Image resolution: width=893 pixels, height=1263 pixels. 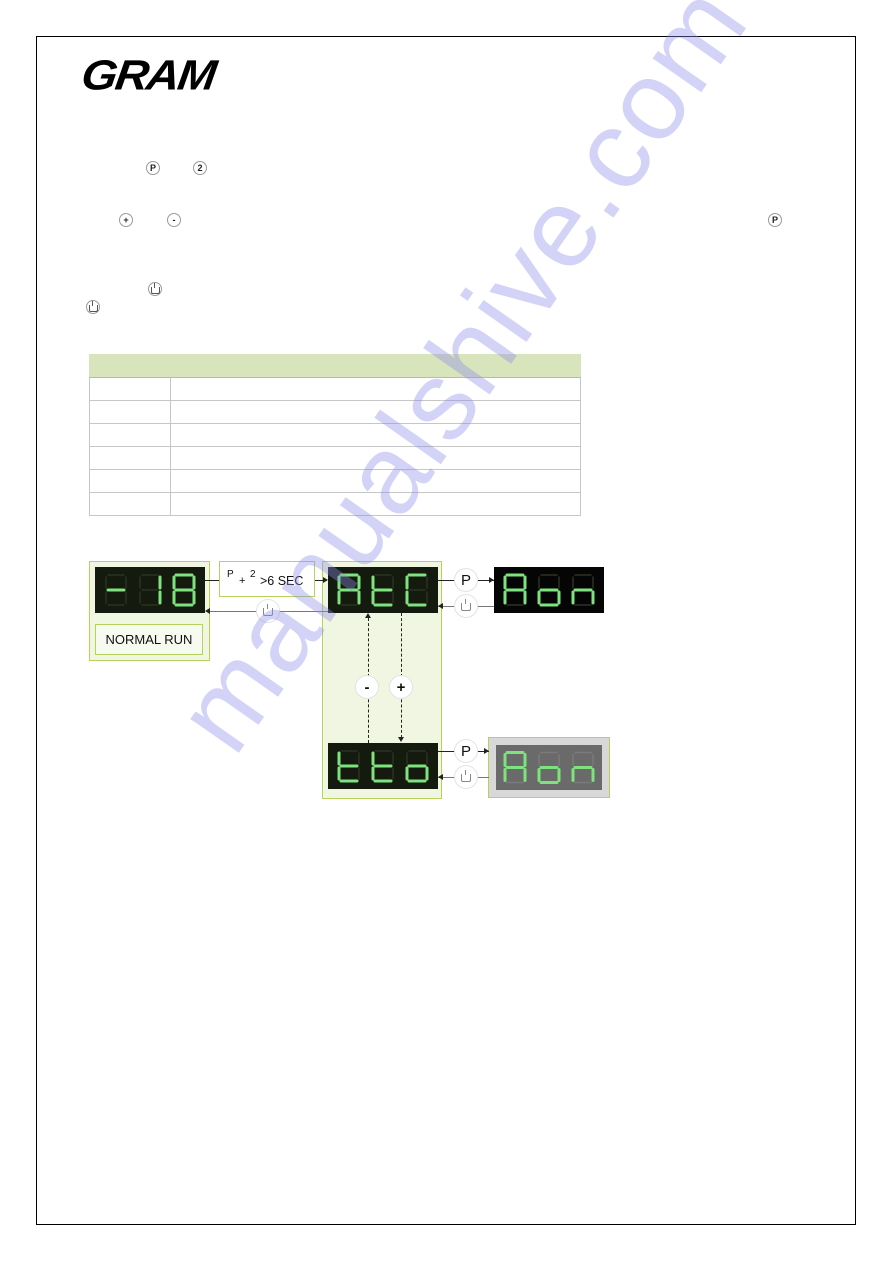 I want to click on p-key-label: P, so click(x=230, y=574).